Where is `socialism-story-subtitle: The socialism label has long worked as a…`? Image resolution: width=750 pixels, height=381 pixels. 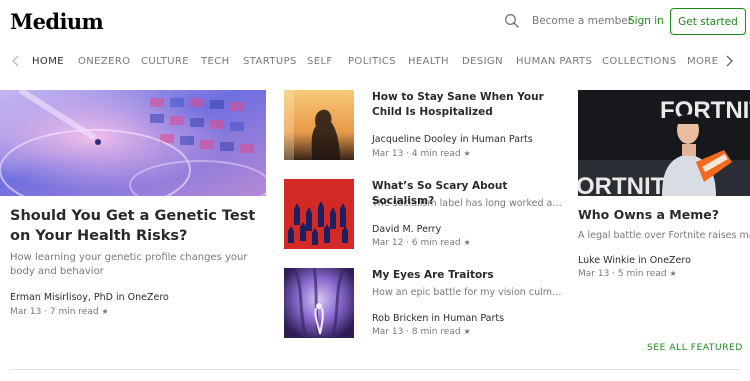
socialism-story-subtitle: The socialism label has long worked as a… is located at coordinates (467, 203).